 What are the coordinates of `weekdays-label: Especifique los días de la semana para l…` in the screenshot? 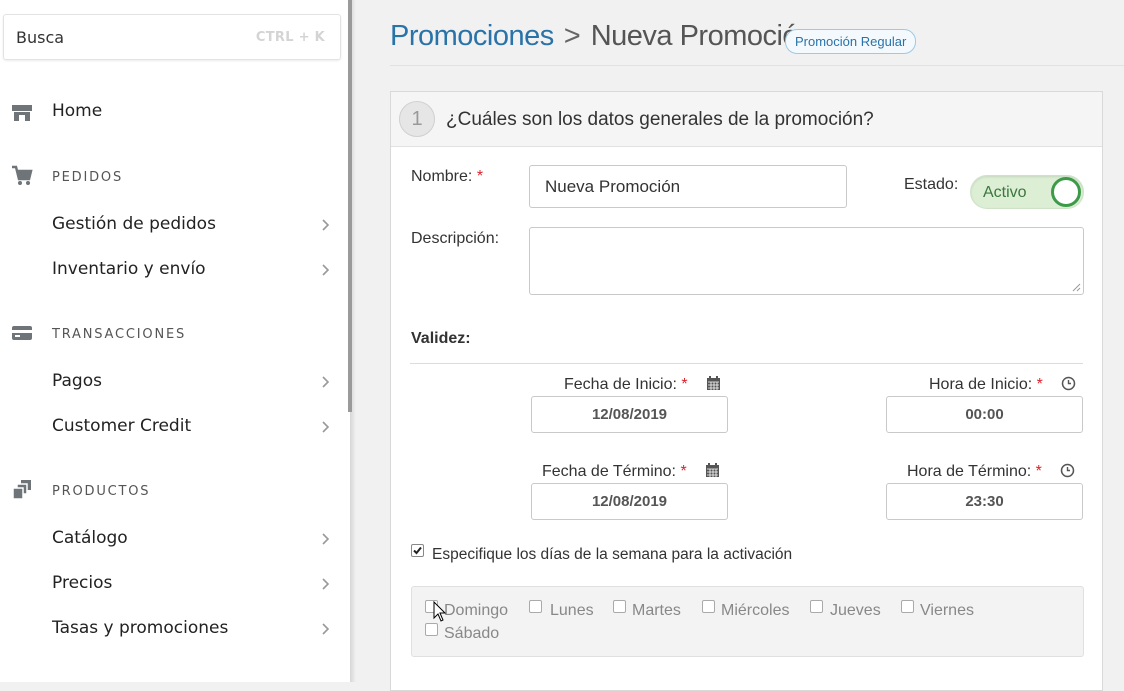 It's located at (612, 554).